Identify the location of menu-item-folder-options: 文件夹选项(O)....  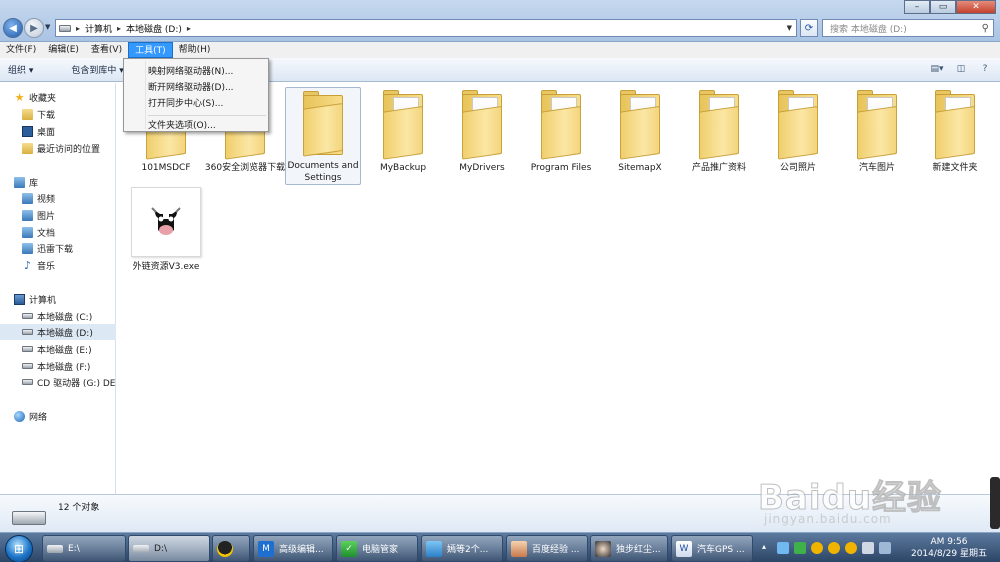
(182, 124).